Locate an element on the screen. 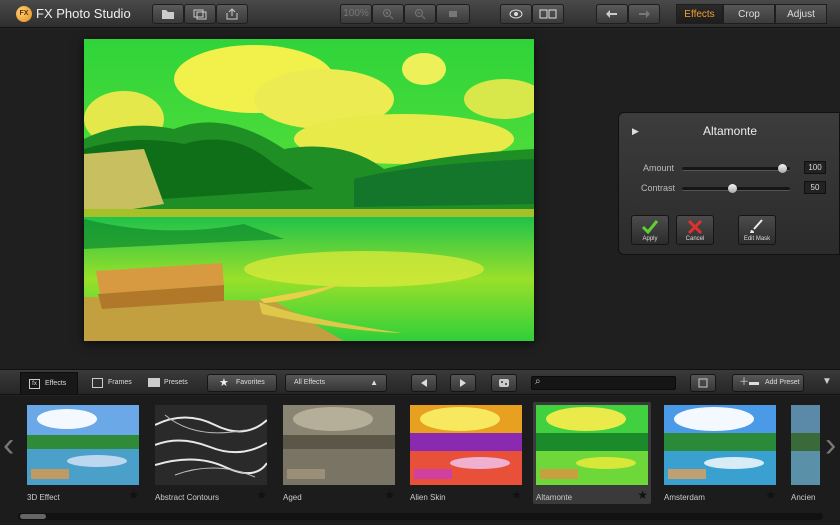 The image size is (840, 525). undo-icon is located at coordinates (611, 14).